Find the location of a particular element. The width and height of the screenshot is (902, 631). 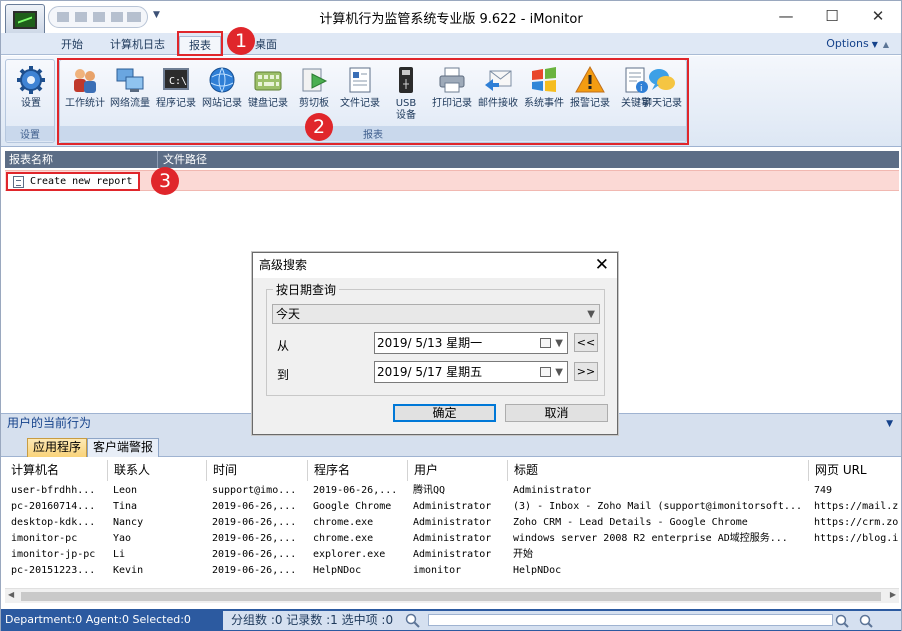

ribbon-tabs: 开始 计算机日志 报表 桌面 Options ▼ ▲ is located at coordinates (451, 44).